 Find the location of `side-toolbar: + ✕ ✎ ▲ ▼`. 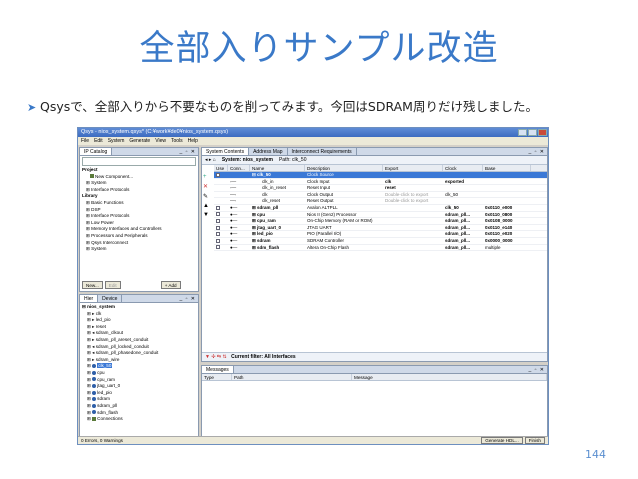

side-toolbar: + ✕ ✎ ▲ ▼ is located at coordinates (208, 196).